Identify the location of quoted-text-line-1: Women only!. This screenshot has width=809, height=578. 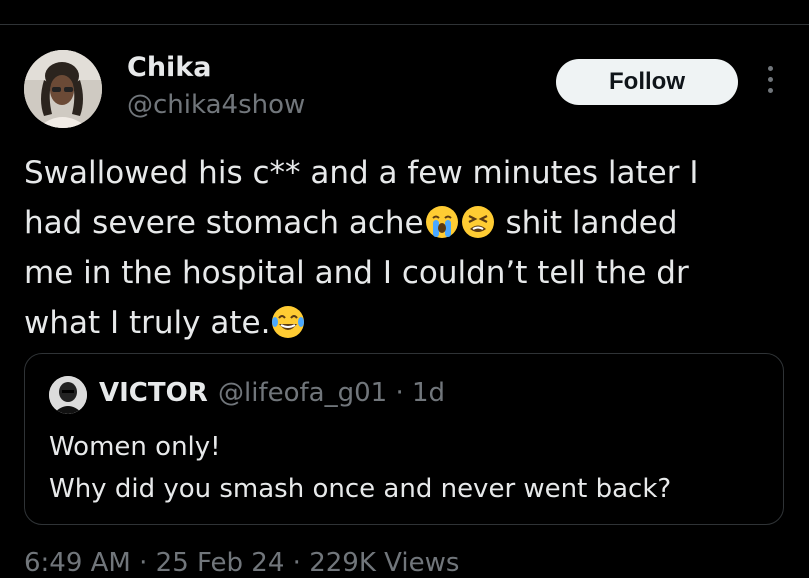
(135, 447).